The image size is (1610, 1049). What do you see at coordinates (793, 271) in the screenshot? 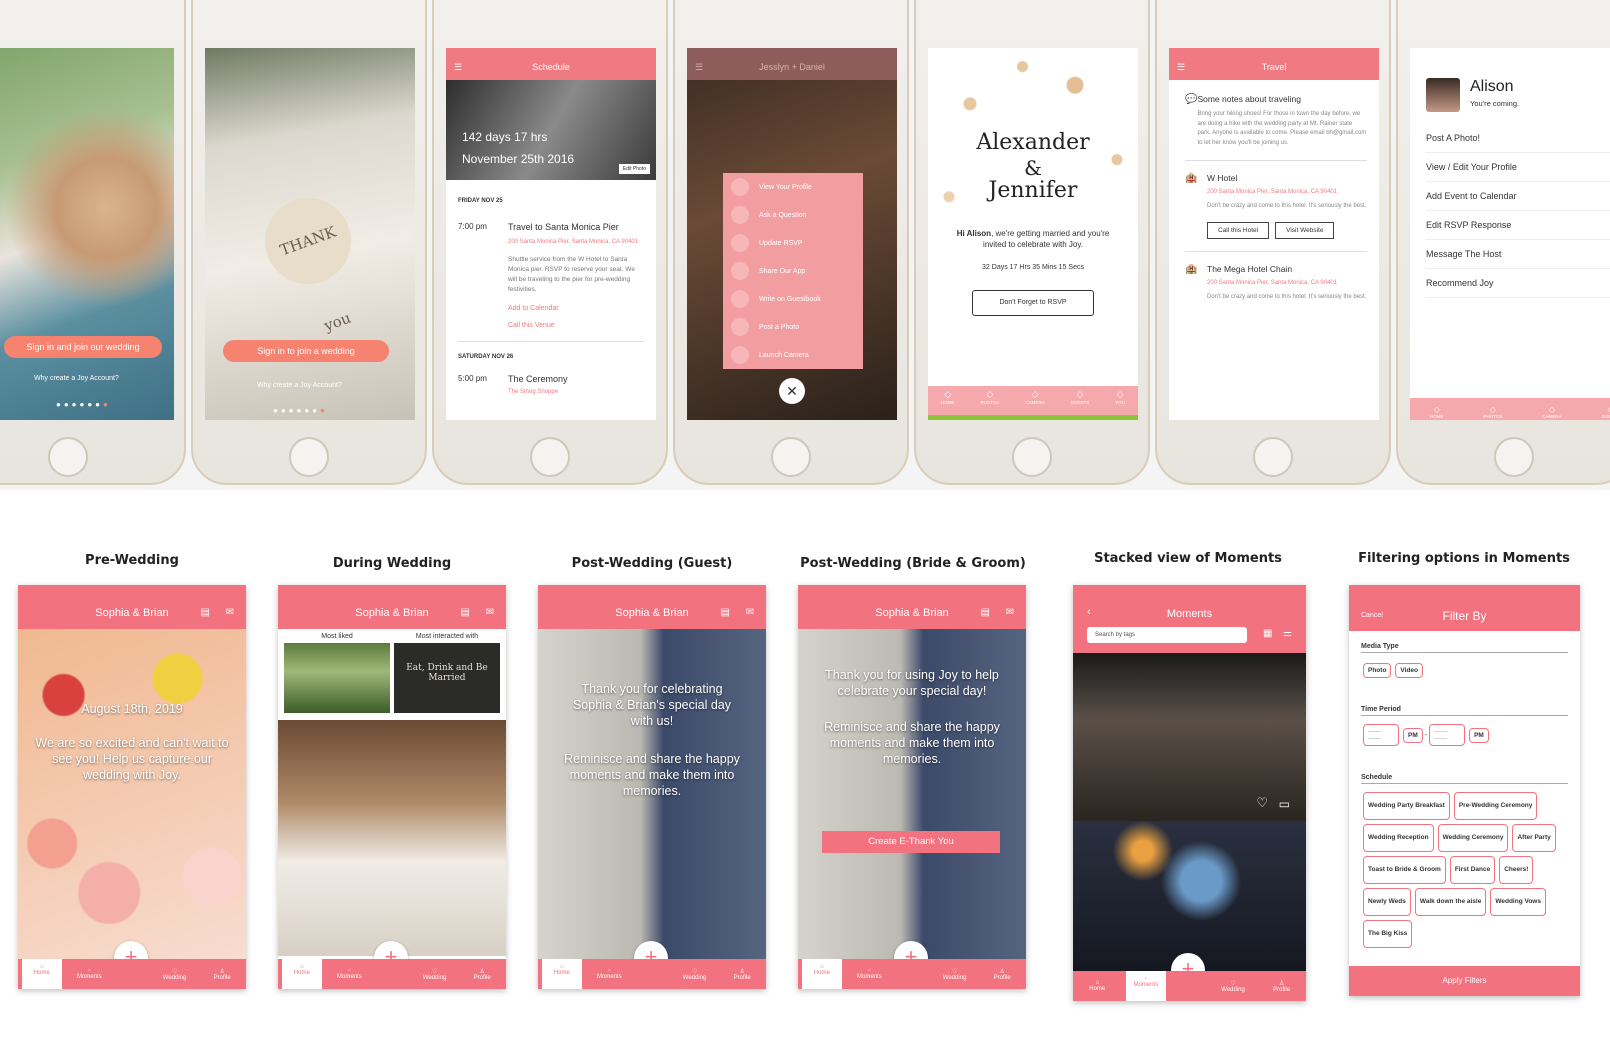
I see `action-menu-item: Share Our App` at bounding box center [793, 271].